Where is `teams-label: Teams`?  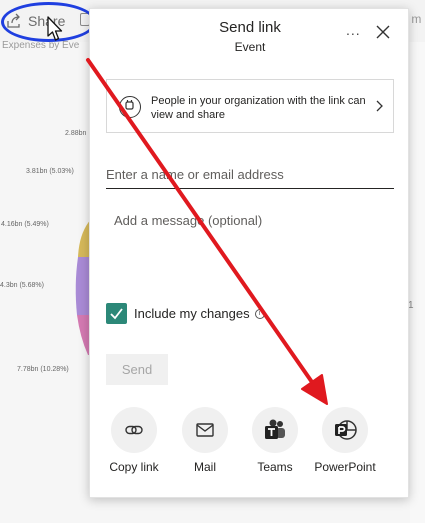
teams-label: Teams is located at coordinates (275, 467).